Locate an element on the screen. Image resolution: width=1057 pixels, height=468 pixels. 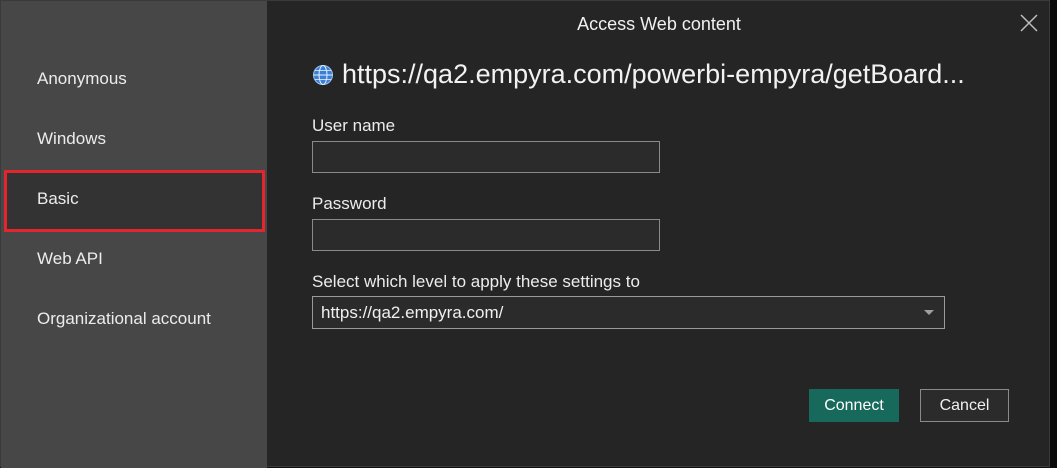
background-window-strip is located at coordinates (1053, 233).